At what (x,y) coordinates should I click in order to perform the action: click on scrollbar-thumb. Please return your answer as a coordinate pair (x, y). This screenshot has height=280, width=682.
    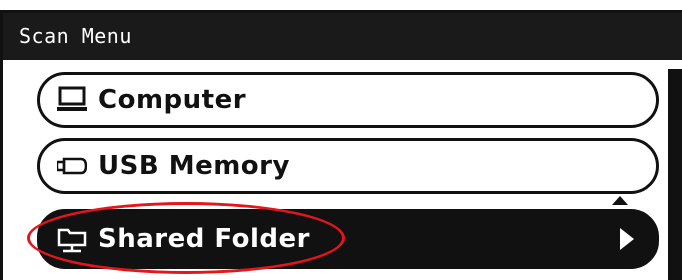
    Looking at the image, I should click on (676, 176).